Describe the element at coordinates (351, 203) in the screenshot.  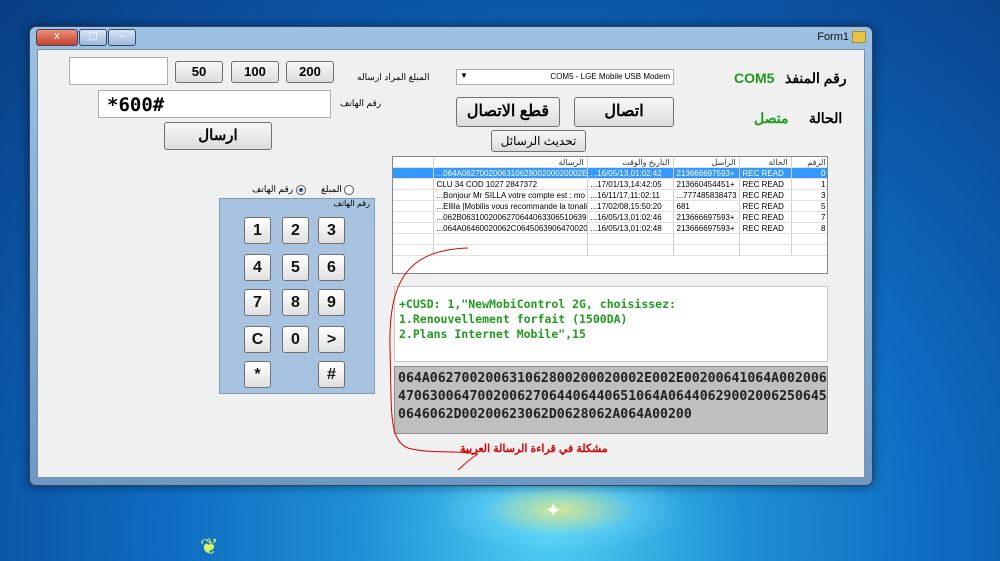
I see `keypad-group-label: رقم الهاتف` at that location.